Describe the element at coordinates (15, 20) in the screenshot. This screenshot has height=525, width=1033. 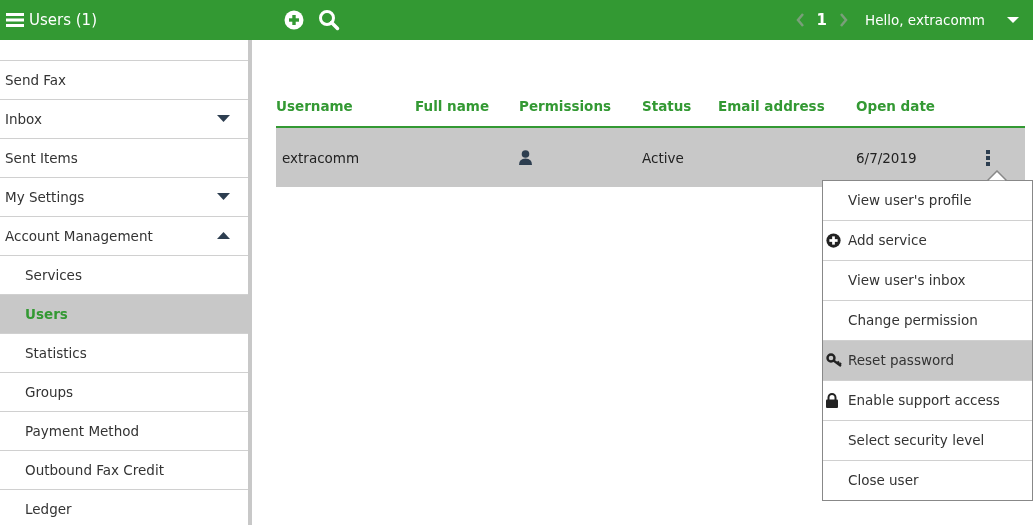
I see `menu-icon` at that location.